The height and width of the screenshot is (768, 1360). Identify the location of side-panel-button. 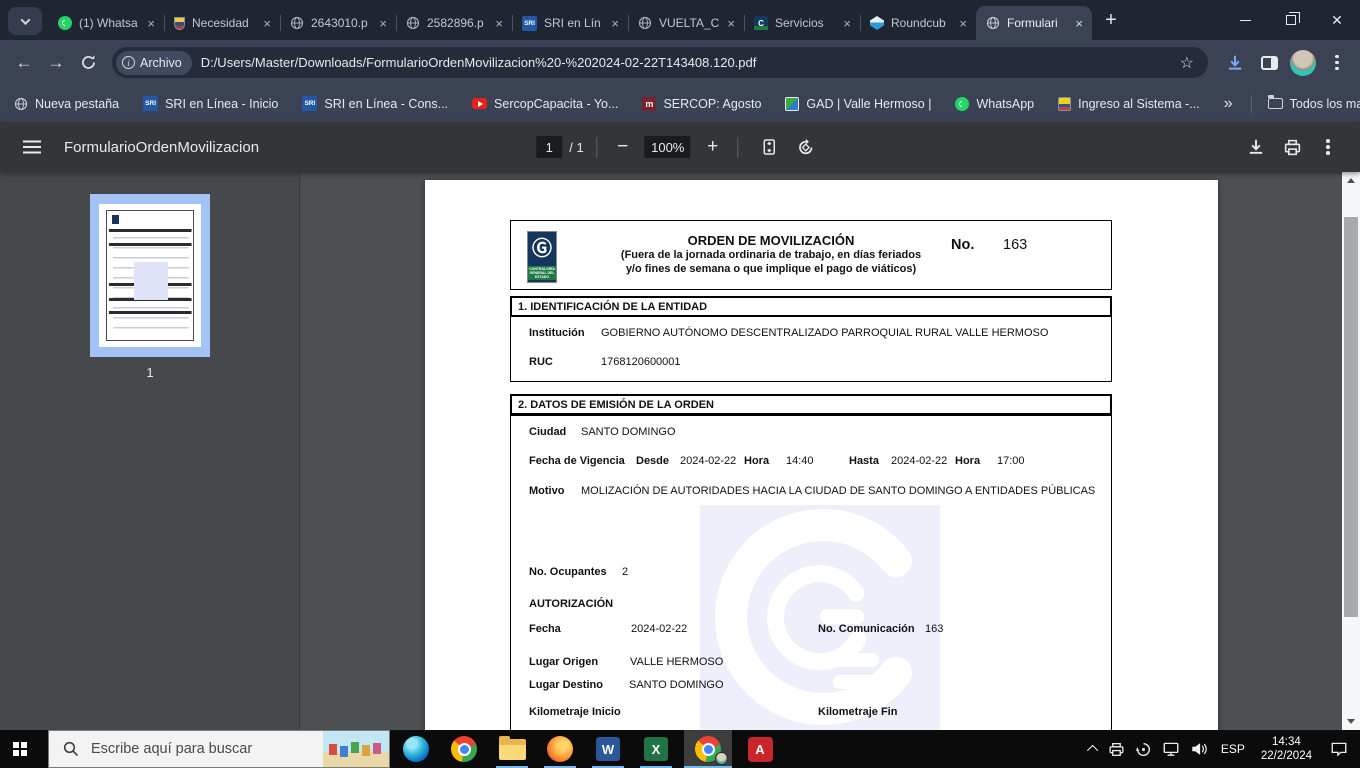
(1269, 63).